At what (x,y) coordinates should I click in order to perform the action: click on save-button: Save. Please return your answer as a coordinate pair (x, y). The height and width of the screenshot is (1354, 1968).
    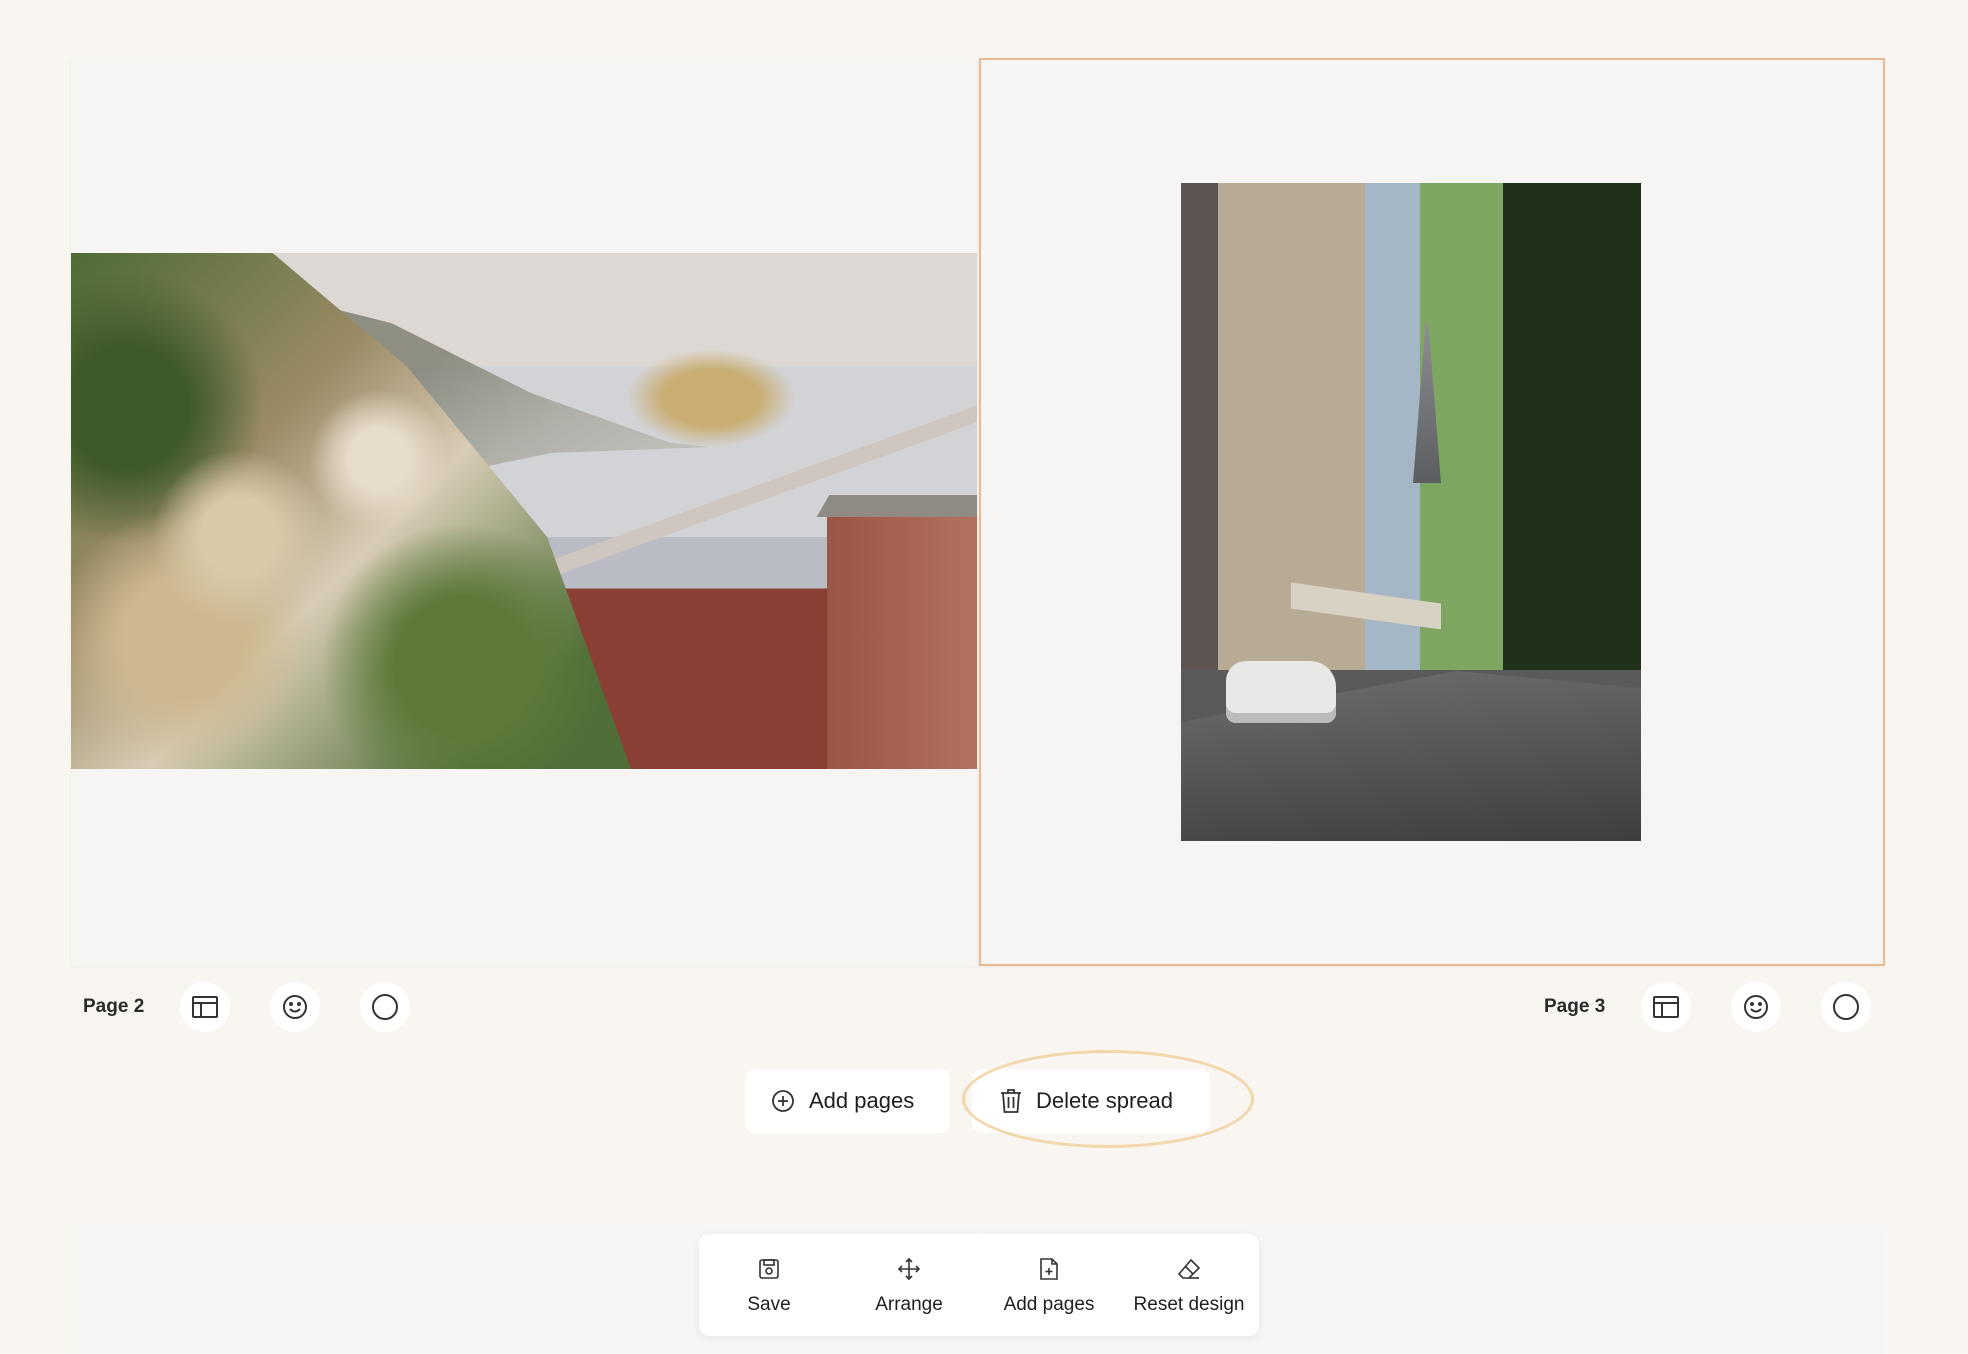
    Looking at the image, I should click on (769, 1285).